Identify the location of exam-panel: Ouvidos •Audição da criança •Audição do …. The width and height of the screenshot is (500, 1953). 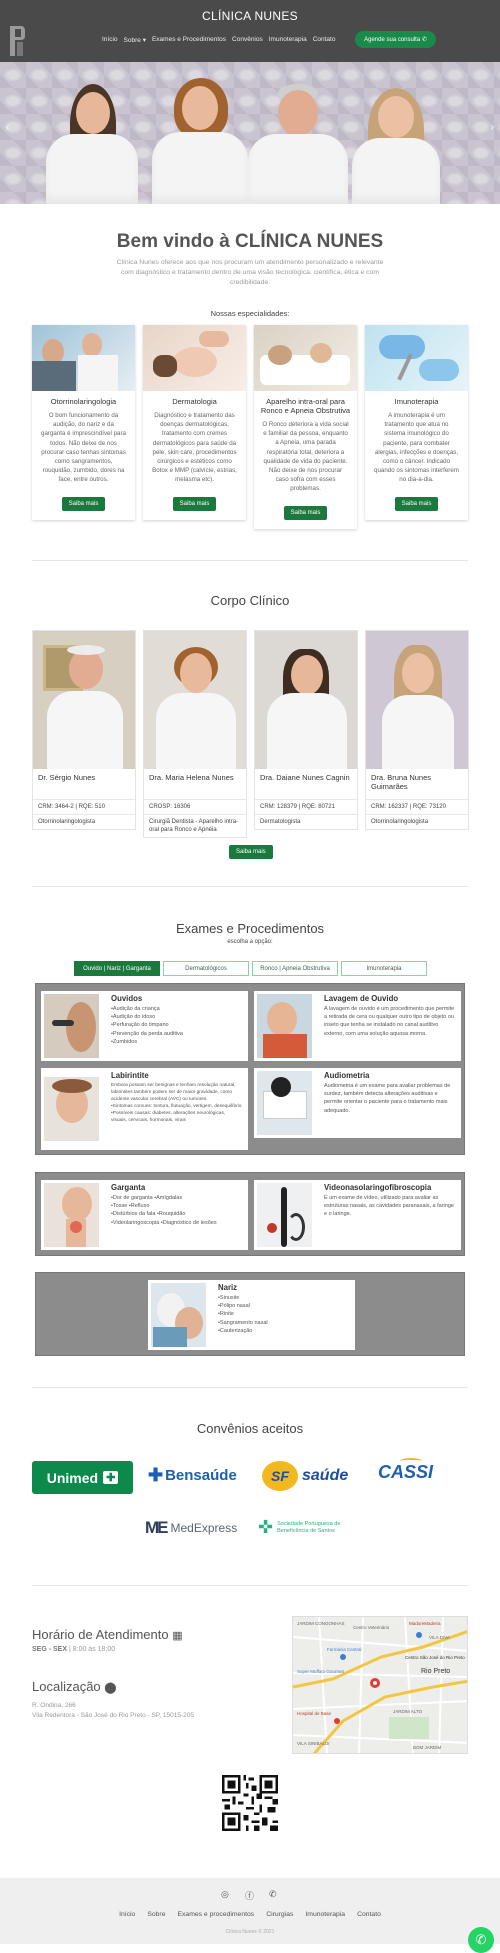
(250, 1069).